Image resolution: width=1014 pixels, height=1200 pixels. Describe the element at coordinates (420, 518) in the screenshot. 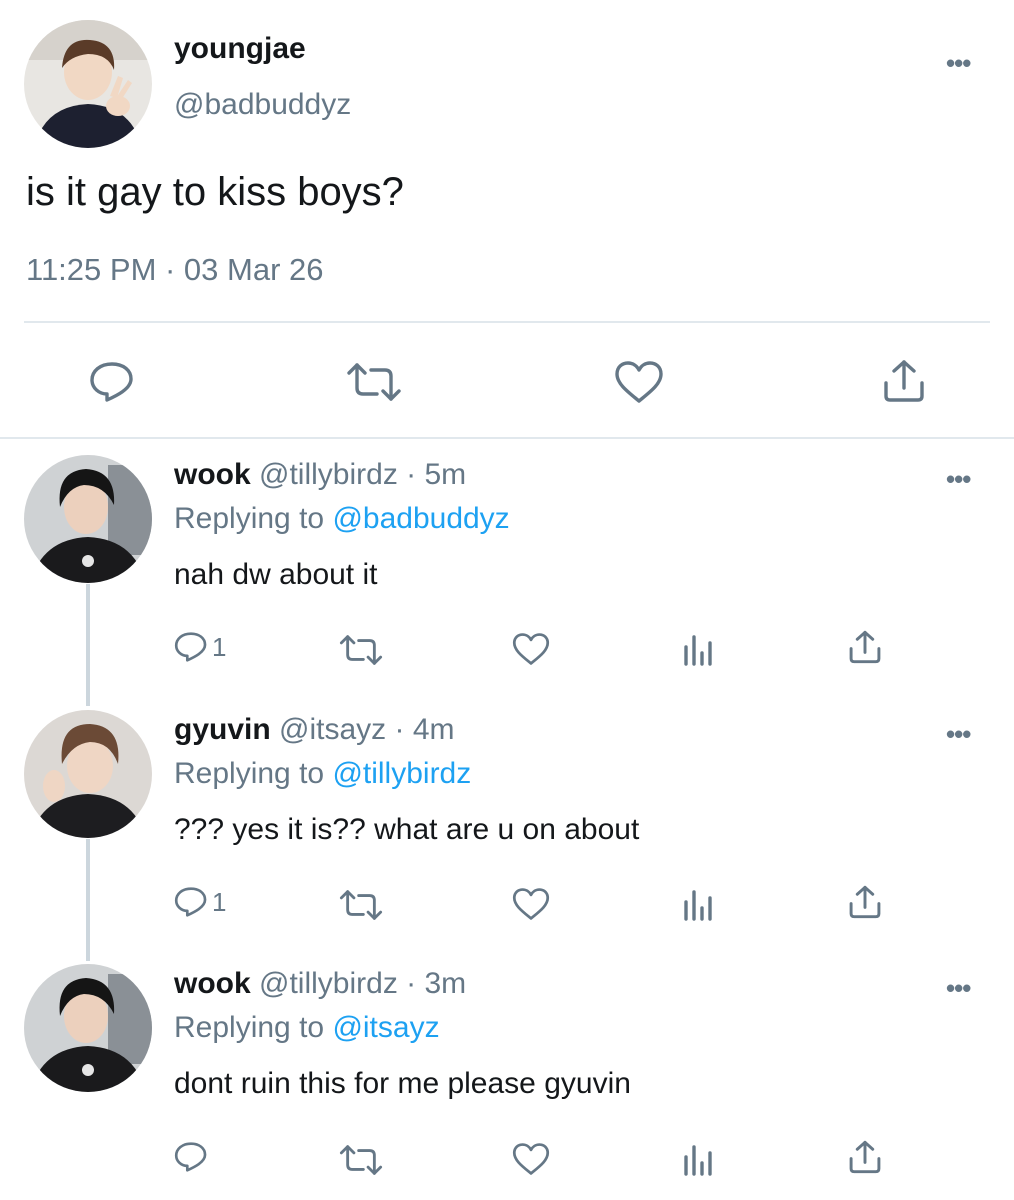

I see `replying-to-mention: @badbuddyz` at that location.